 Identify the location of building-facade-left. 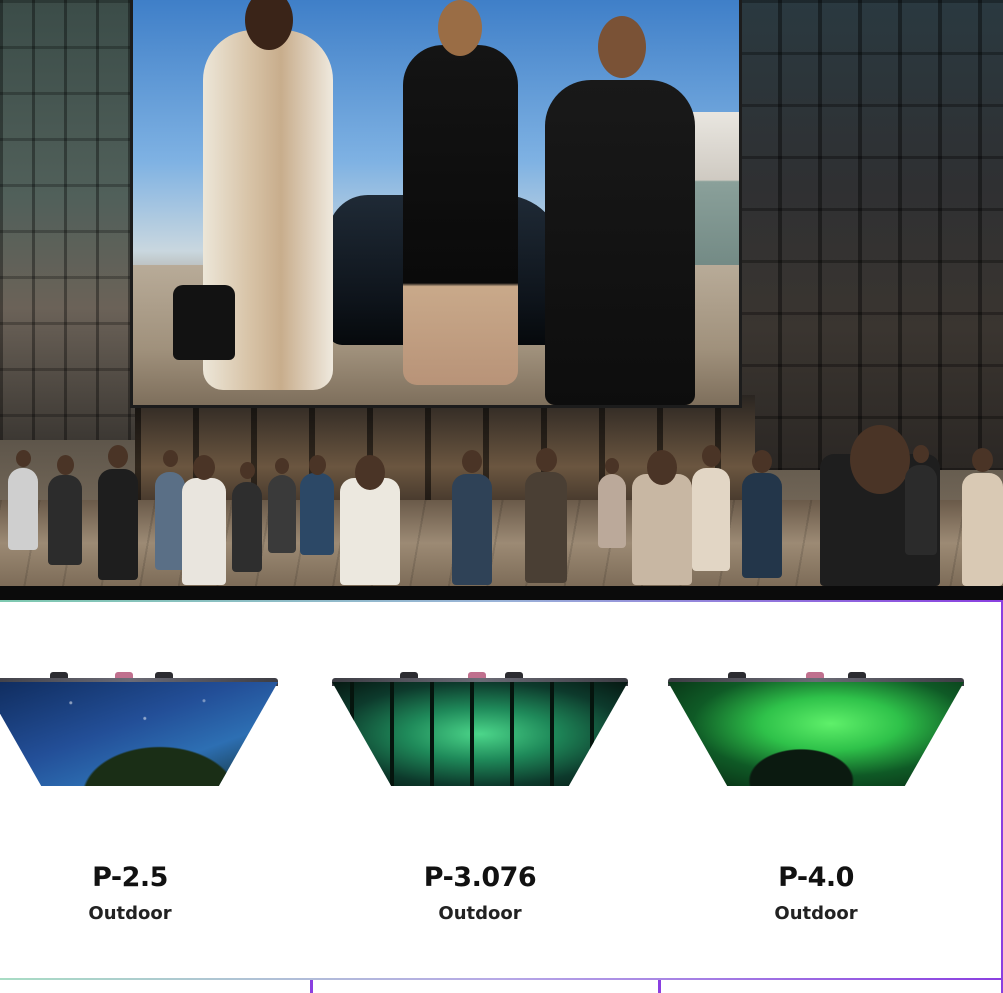
(67, 220).